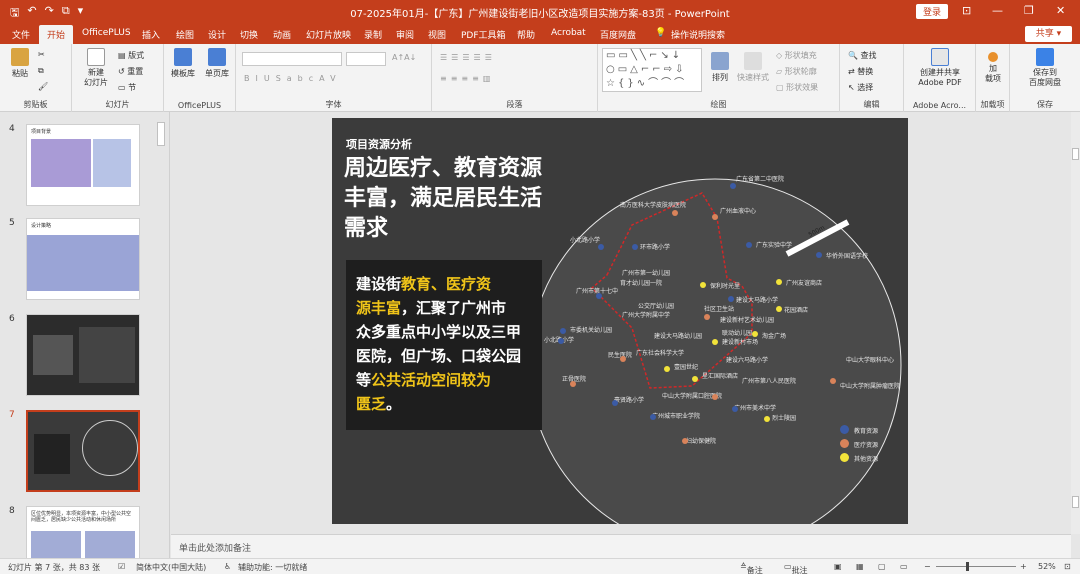 This screenshot has width=1080, height=574. Describe the element at coordinates (127, 87) in the screenshot. I see `section-button: ▭ 节` at that location.